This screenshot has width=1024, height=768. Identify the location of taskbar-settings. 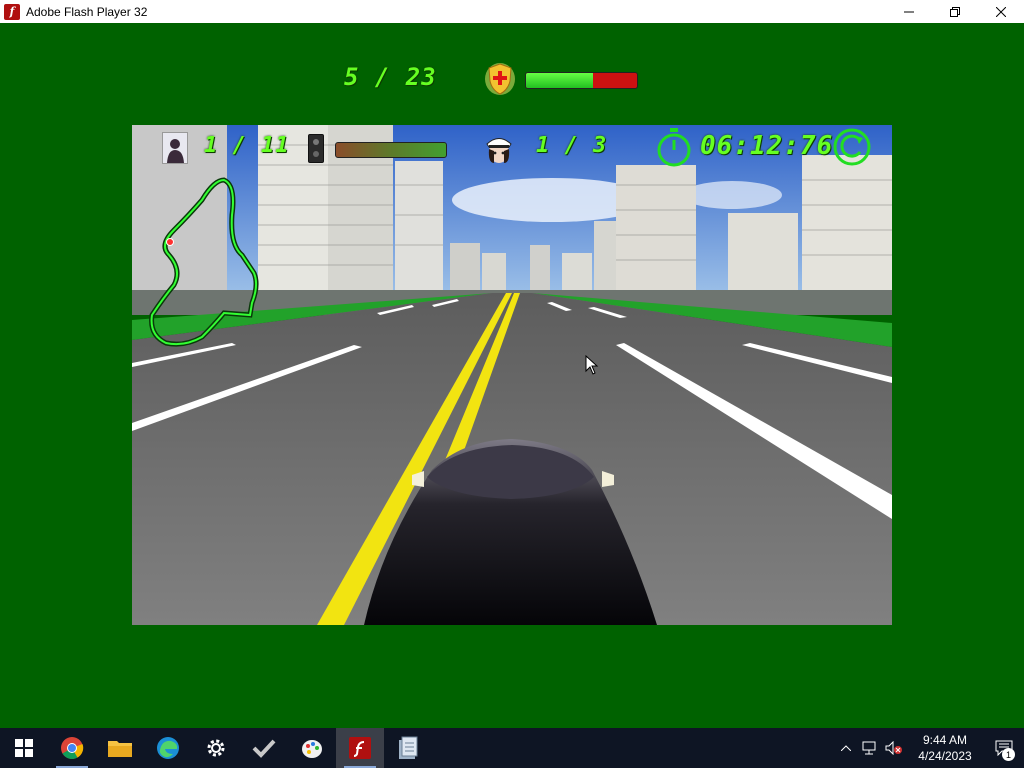
(216, 748).